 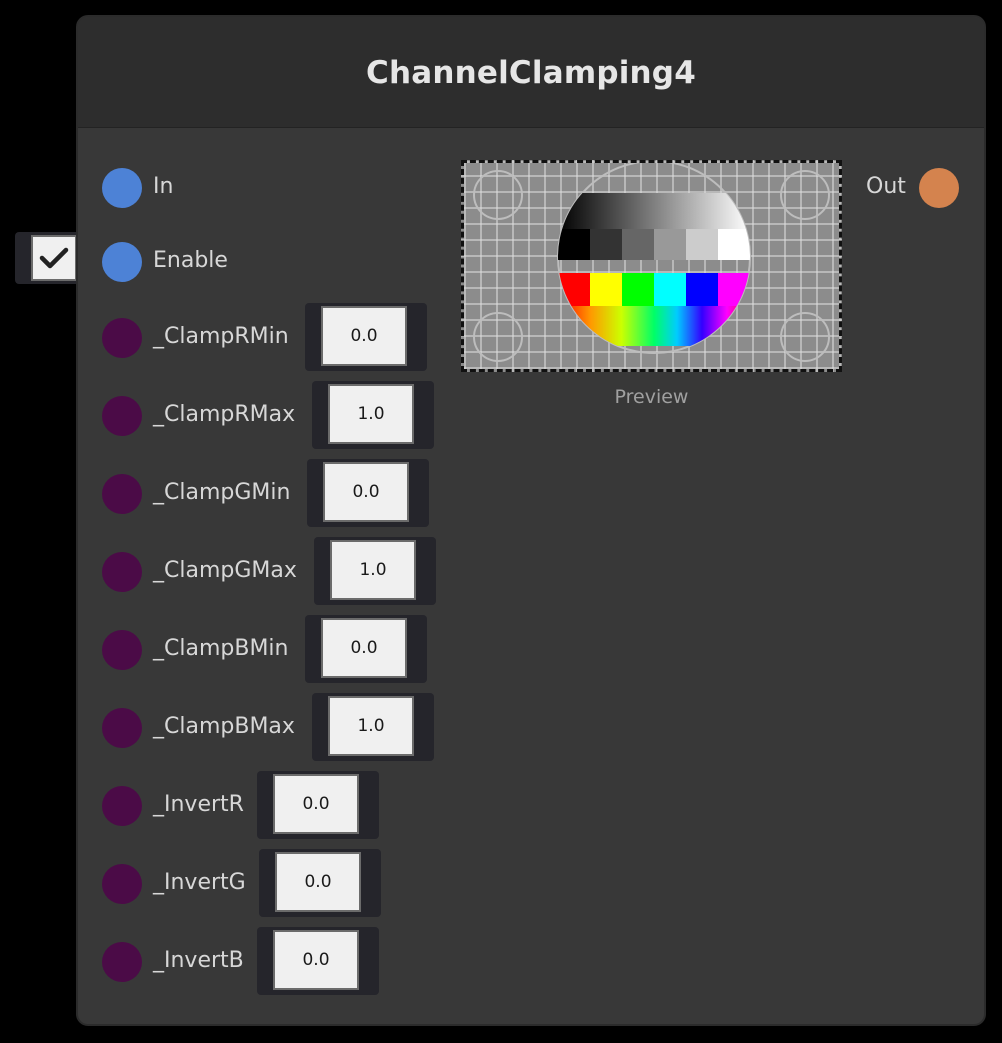 I want to click on port-label: _ClampGMax, so click(x=225, y=570).